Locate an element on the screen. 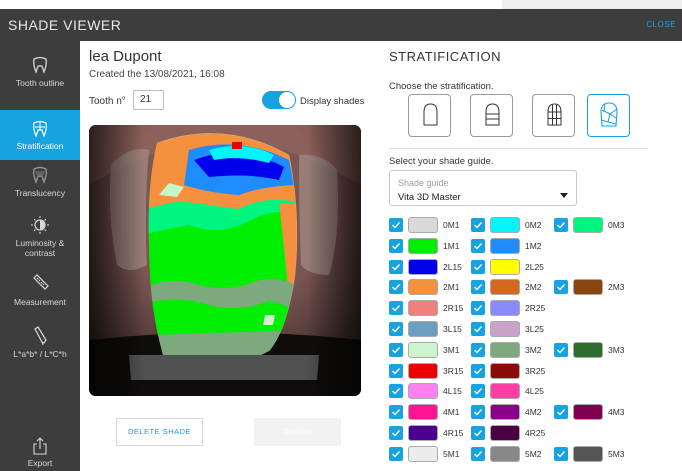 The height and width of the screenshot is (471, 682). shade-name: 2M3 is located at coordinates (616, 287).